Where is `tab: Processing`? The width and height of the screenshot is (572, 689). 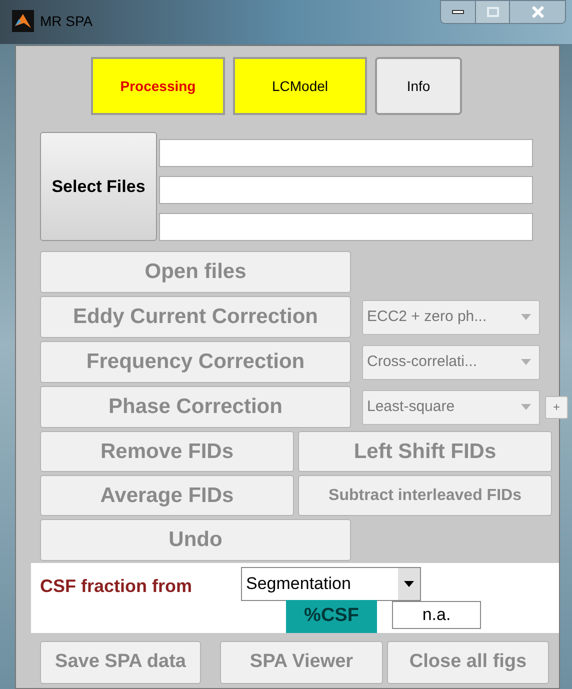
tab: Processing is located at coordinates (158, 86).